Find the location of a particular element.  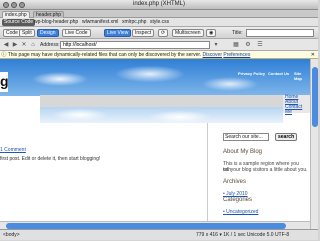

category-link-label: Uncategorized is located at coordinates (242, 212).